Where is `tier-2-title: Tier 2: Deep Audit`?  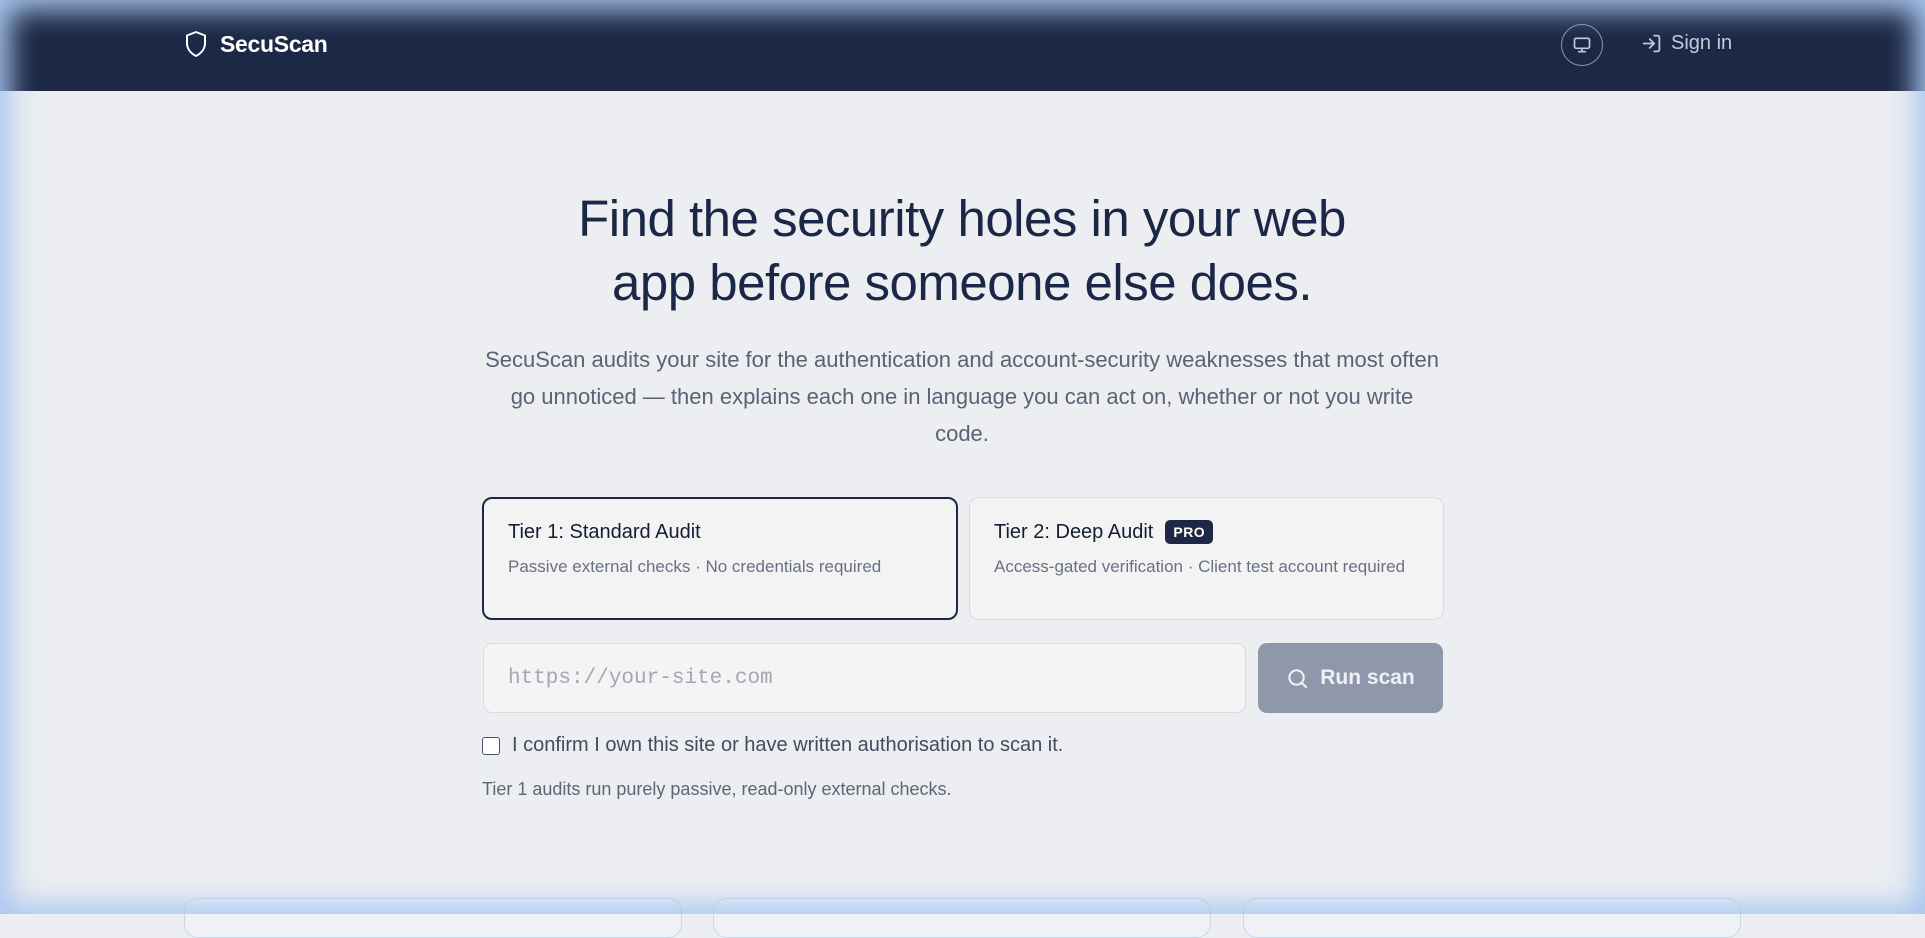
tier-2-title: Tier 2: Deep Audit is located at coordinates (1073, 532).